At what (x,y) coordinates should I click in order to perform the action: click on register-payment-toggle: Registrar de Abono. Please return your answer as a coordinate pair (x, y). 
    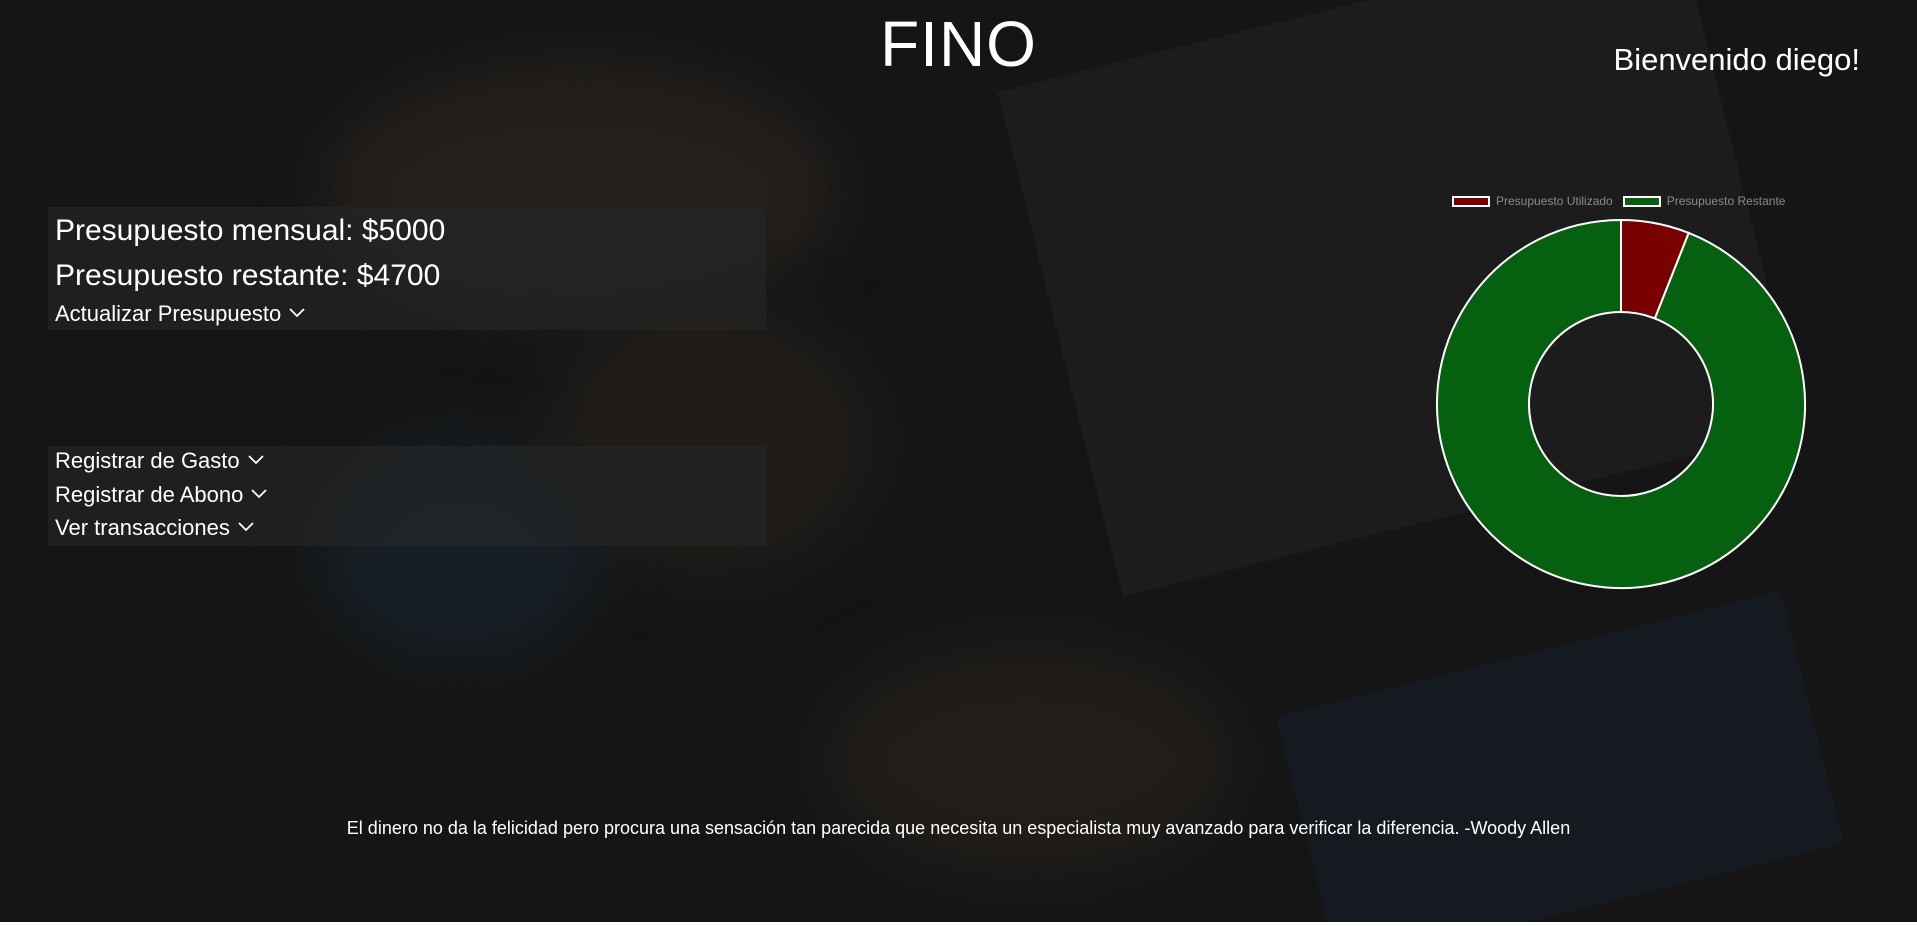
    Looking at the image, I should click on (162, 495).